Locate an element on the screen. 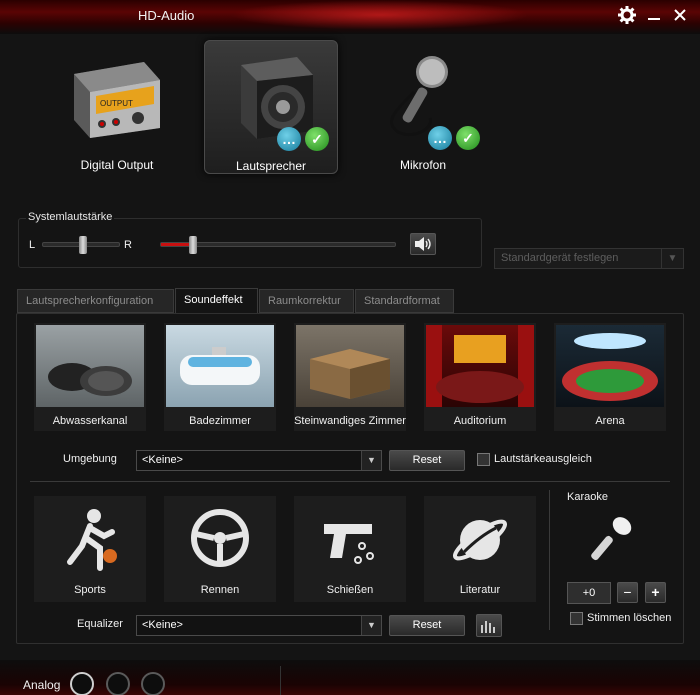 This screenshot has width=700, height=695. microphone-icon is located at coordinates (419, 96).